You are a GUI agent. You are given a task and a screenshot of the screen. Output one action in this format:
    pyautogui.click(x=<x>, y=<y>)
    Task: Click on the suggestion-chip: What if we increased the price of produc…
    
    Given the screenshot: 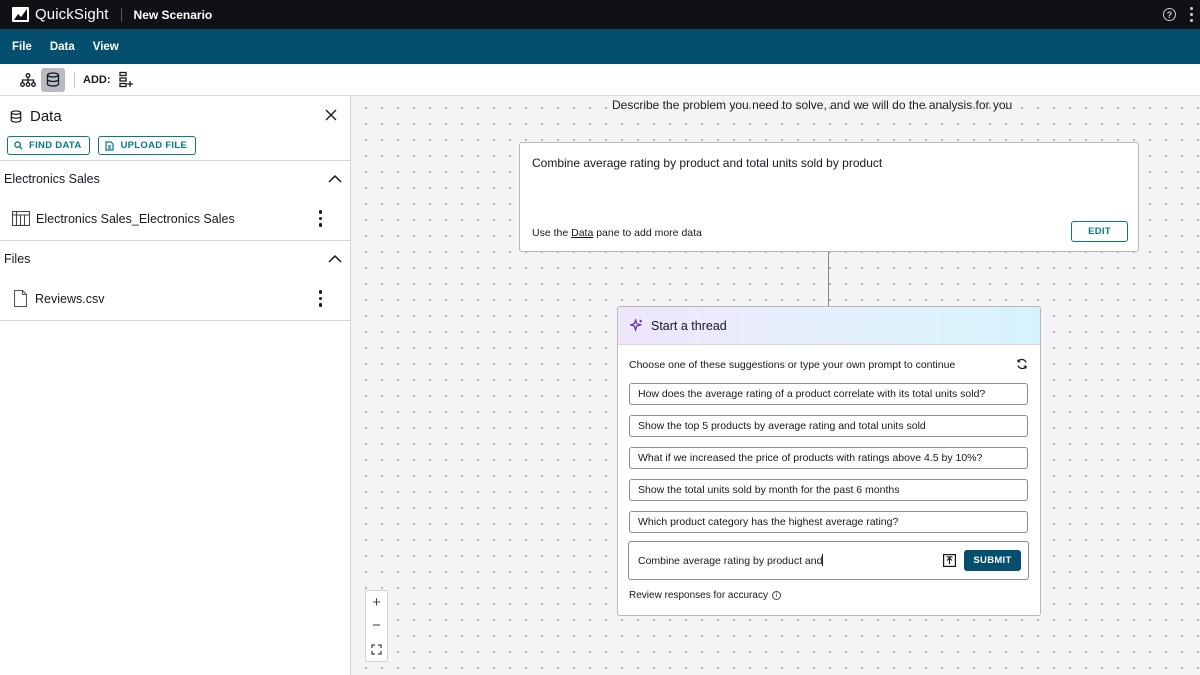 What is the action you would take?
    pyautogui.click(x=828, y=458)
    